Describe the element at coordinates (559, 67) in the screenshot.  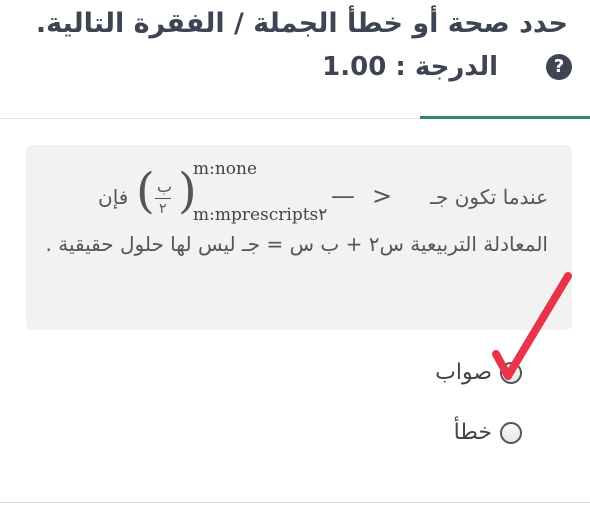
I see `question-circle-icon: ?` at that location.